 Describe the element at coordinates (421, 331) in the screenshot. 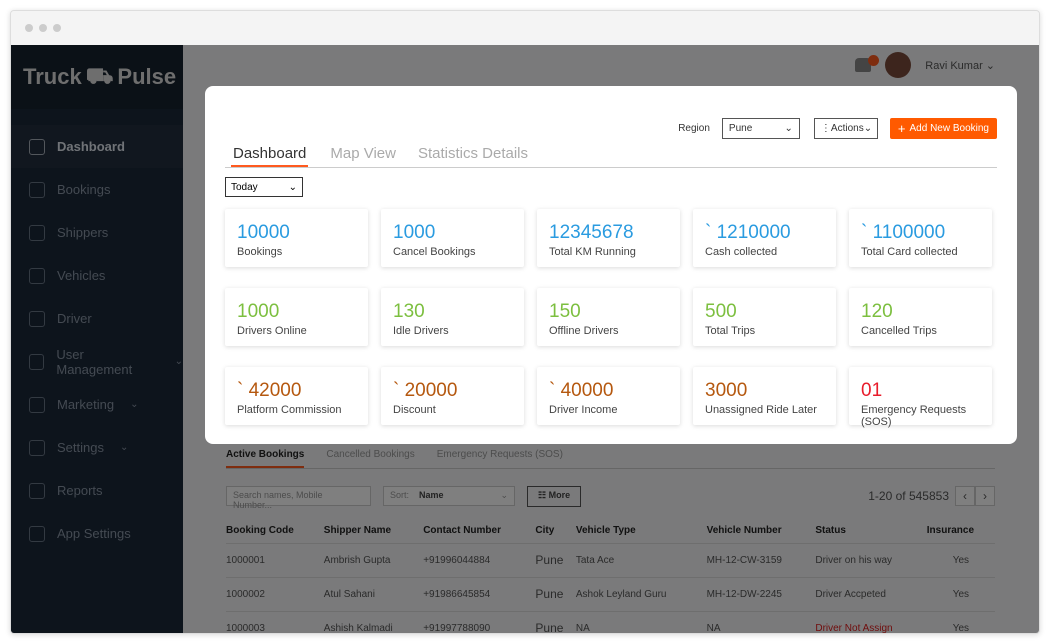

I see `stat-label: Idle Drivers` at that location.